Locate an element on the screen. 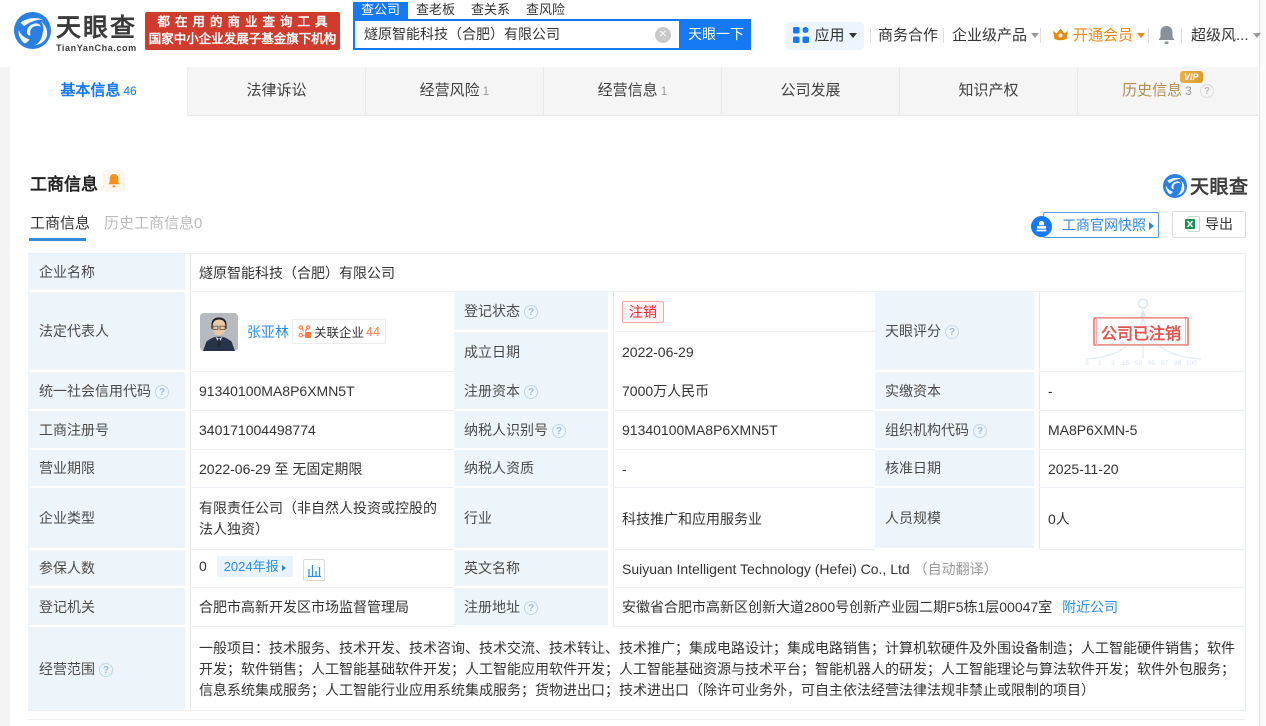 The height and width of the screenshot is (726, 1266). svg-text: 65 is located at coordinates (1152, 363).